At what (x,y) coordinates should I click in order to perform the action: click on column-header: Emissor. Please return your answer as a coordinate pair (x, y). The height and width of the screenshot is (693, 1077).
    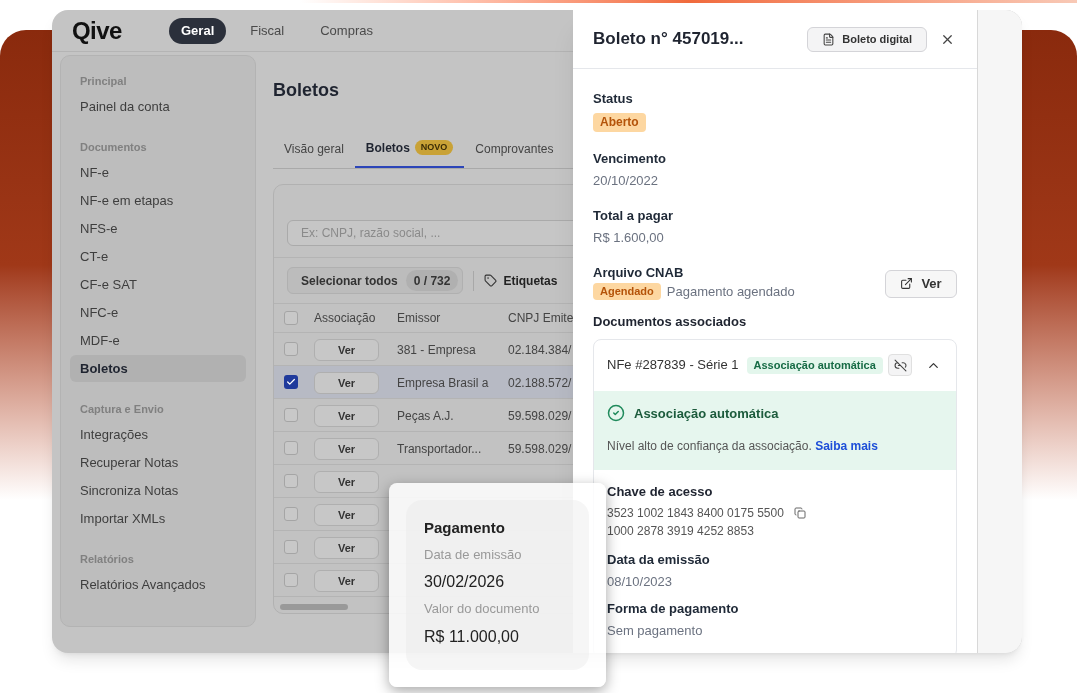
    Looking at the image, I should click on (419, 318).